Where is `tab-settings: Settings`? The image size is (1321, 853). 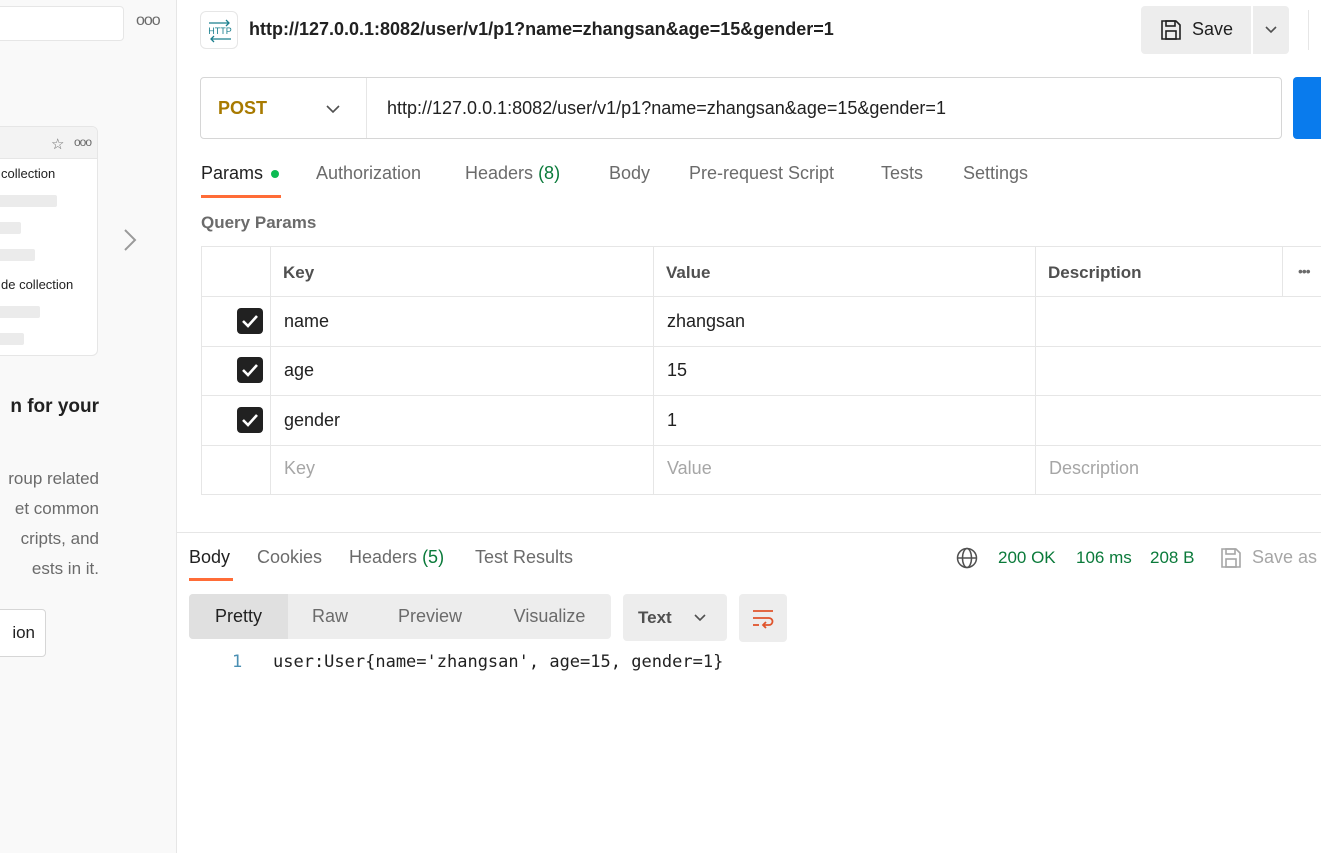 tab-settings: Settings is located at coordinates (995, 173).